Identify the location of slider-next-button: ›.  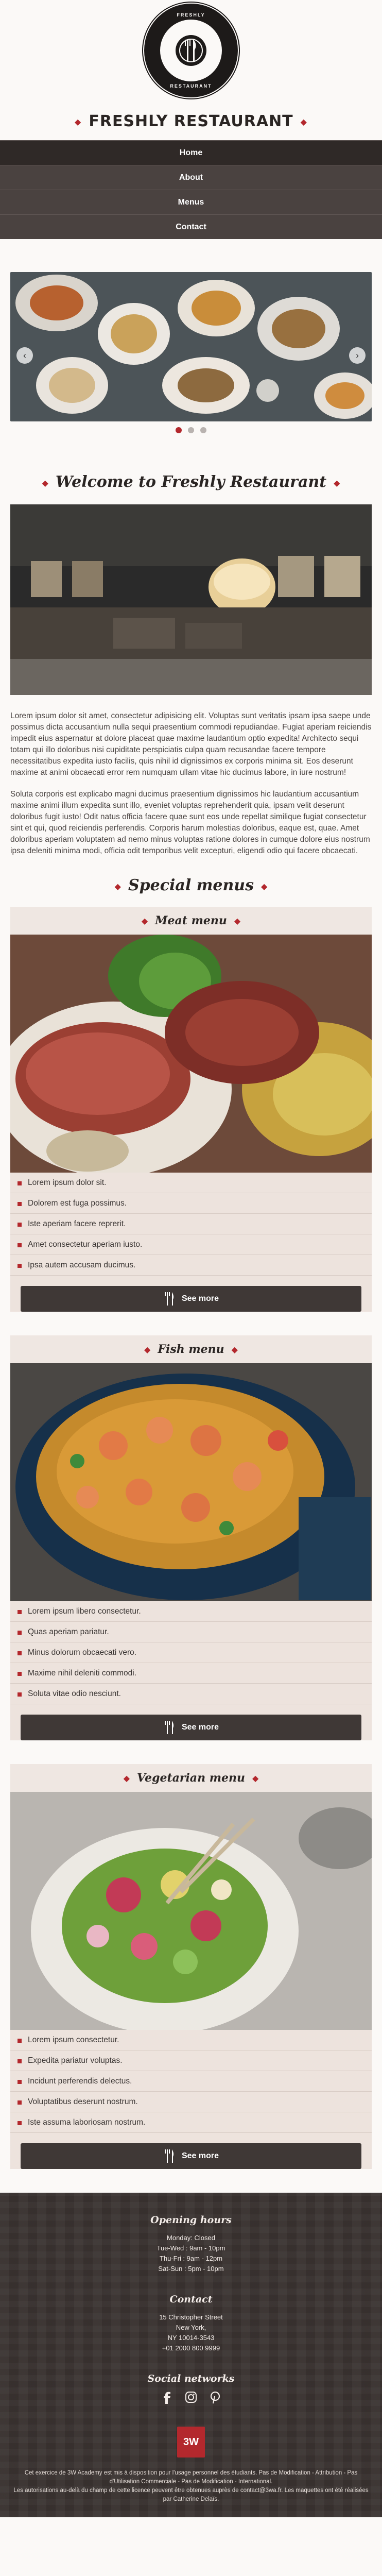
(357, 355).